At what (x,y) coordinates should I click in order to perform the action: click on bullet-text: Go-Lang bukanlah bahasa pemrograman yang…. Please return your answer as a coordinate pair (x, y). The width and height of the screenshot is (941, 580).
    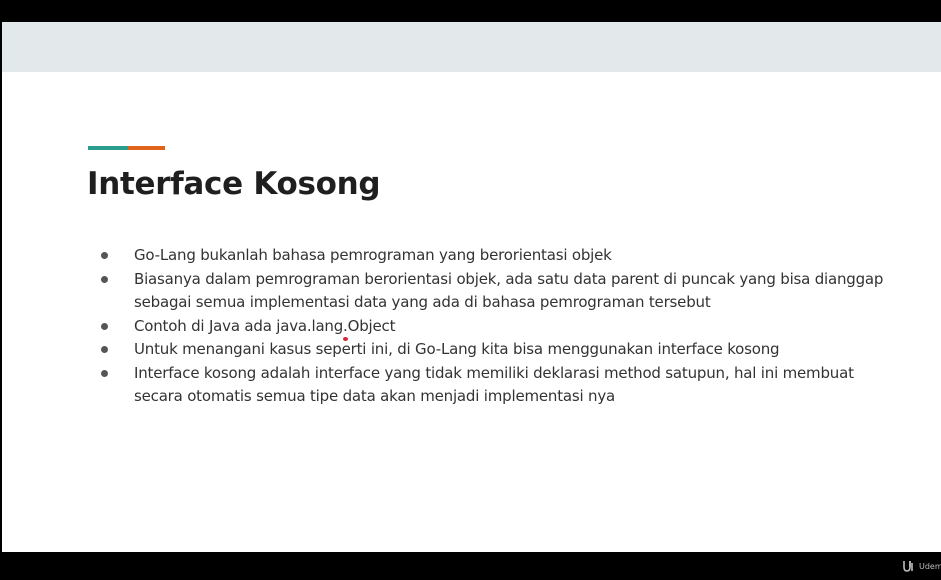
    Looking at the image, I should click on (373, 255).